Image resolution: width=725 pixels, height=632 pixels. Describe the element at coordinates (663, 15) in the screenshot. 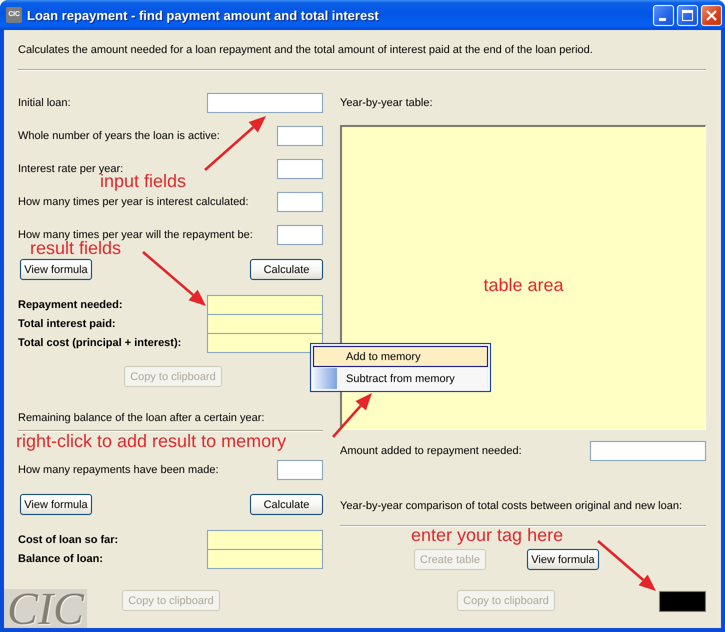

I see `minimize-button` at that location.